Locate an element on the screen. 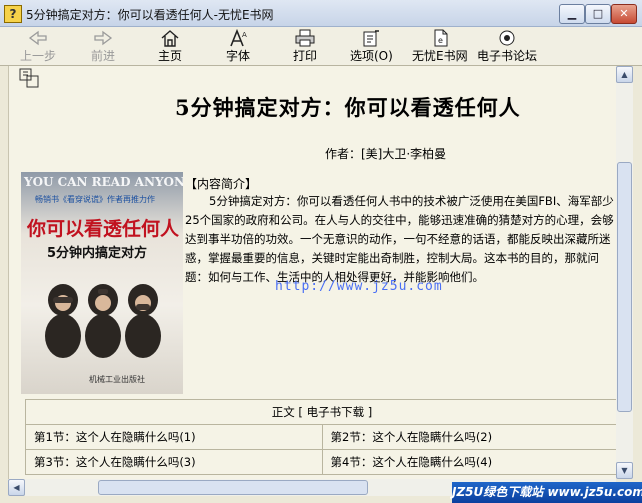 The width and height of the screenshot is (642, 503). horizontal-scroll-thumb is located at coordinates (233, 487).